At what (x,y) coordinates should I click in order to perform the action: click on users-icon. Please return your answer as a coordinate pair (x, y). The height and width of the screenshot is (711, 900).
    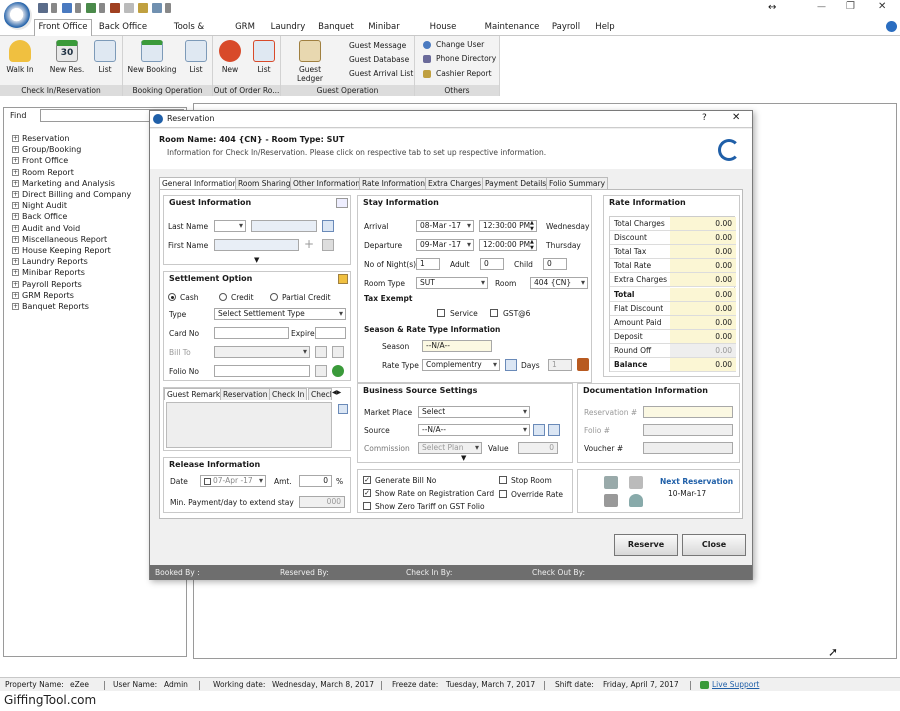
    Looking at the image, I should click on (91, 8).